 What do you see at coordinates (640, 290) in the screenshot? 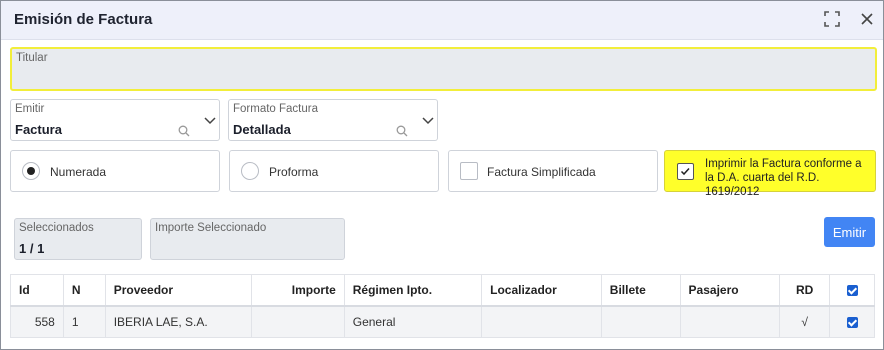
I see `col-billete: Billete` at bounding box center [640, 290].